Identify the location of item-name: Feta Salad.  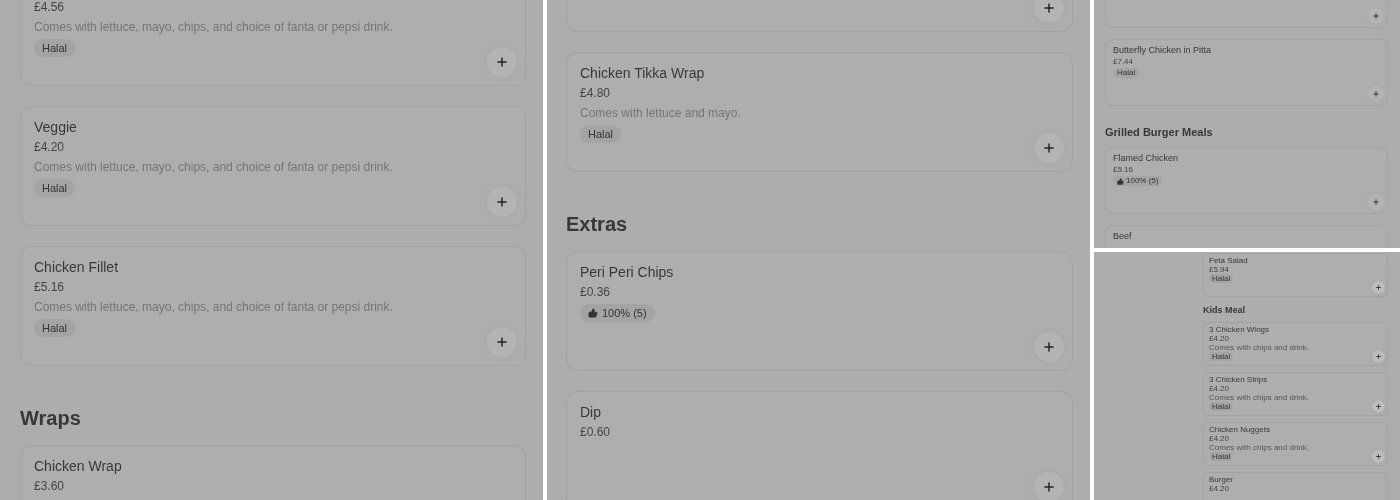
(1229, 260).